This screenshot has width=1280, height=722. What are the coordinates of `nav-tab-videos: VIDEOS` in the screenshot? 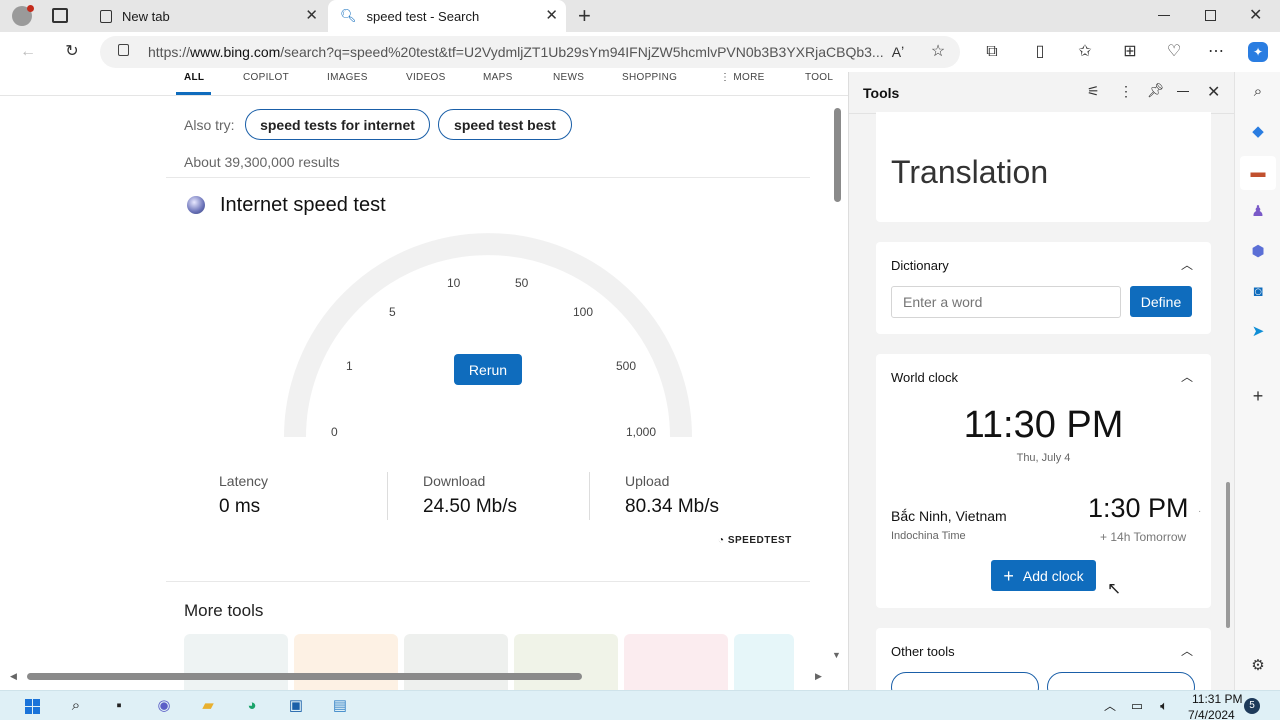 It's located at (426, 77).